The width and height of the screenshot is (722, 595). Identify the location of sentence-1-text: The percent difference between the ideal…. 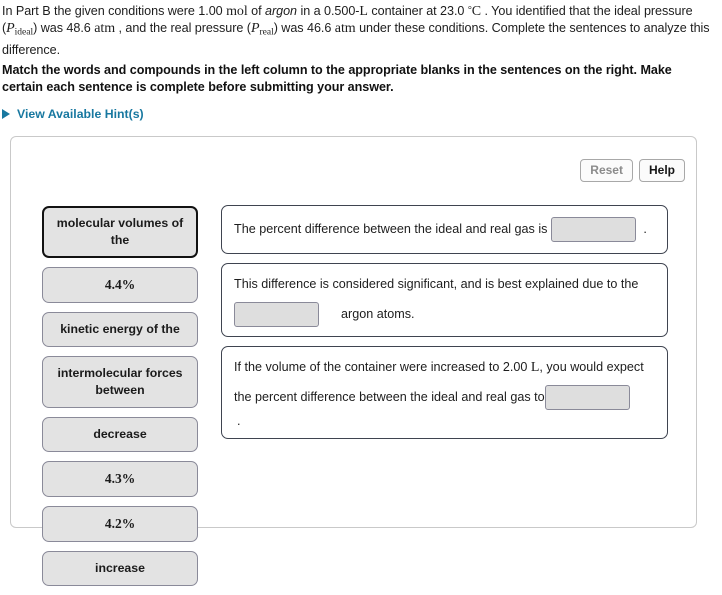
(391, 229).